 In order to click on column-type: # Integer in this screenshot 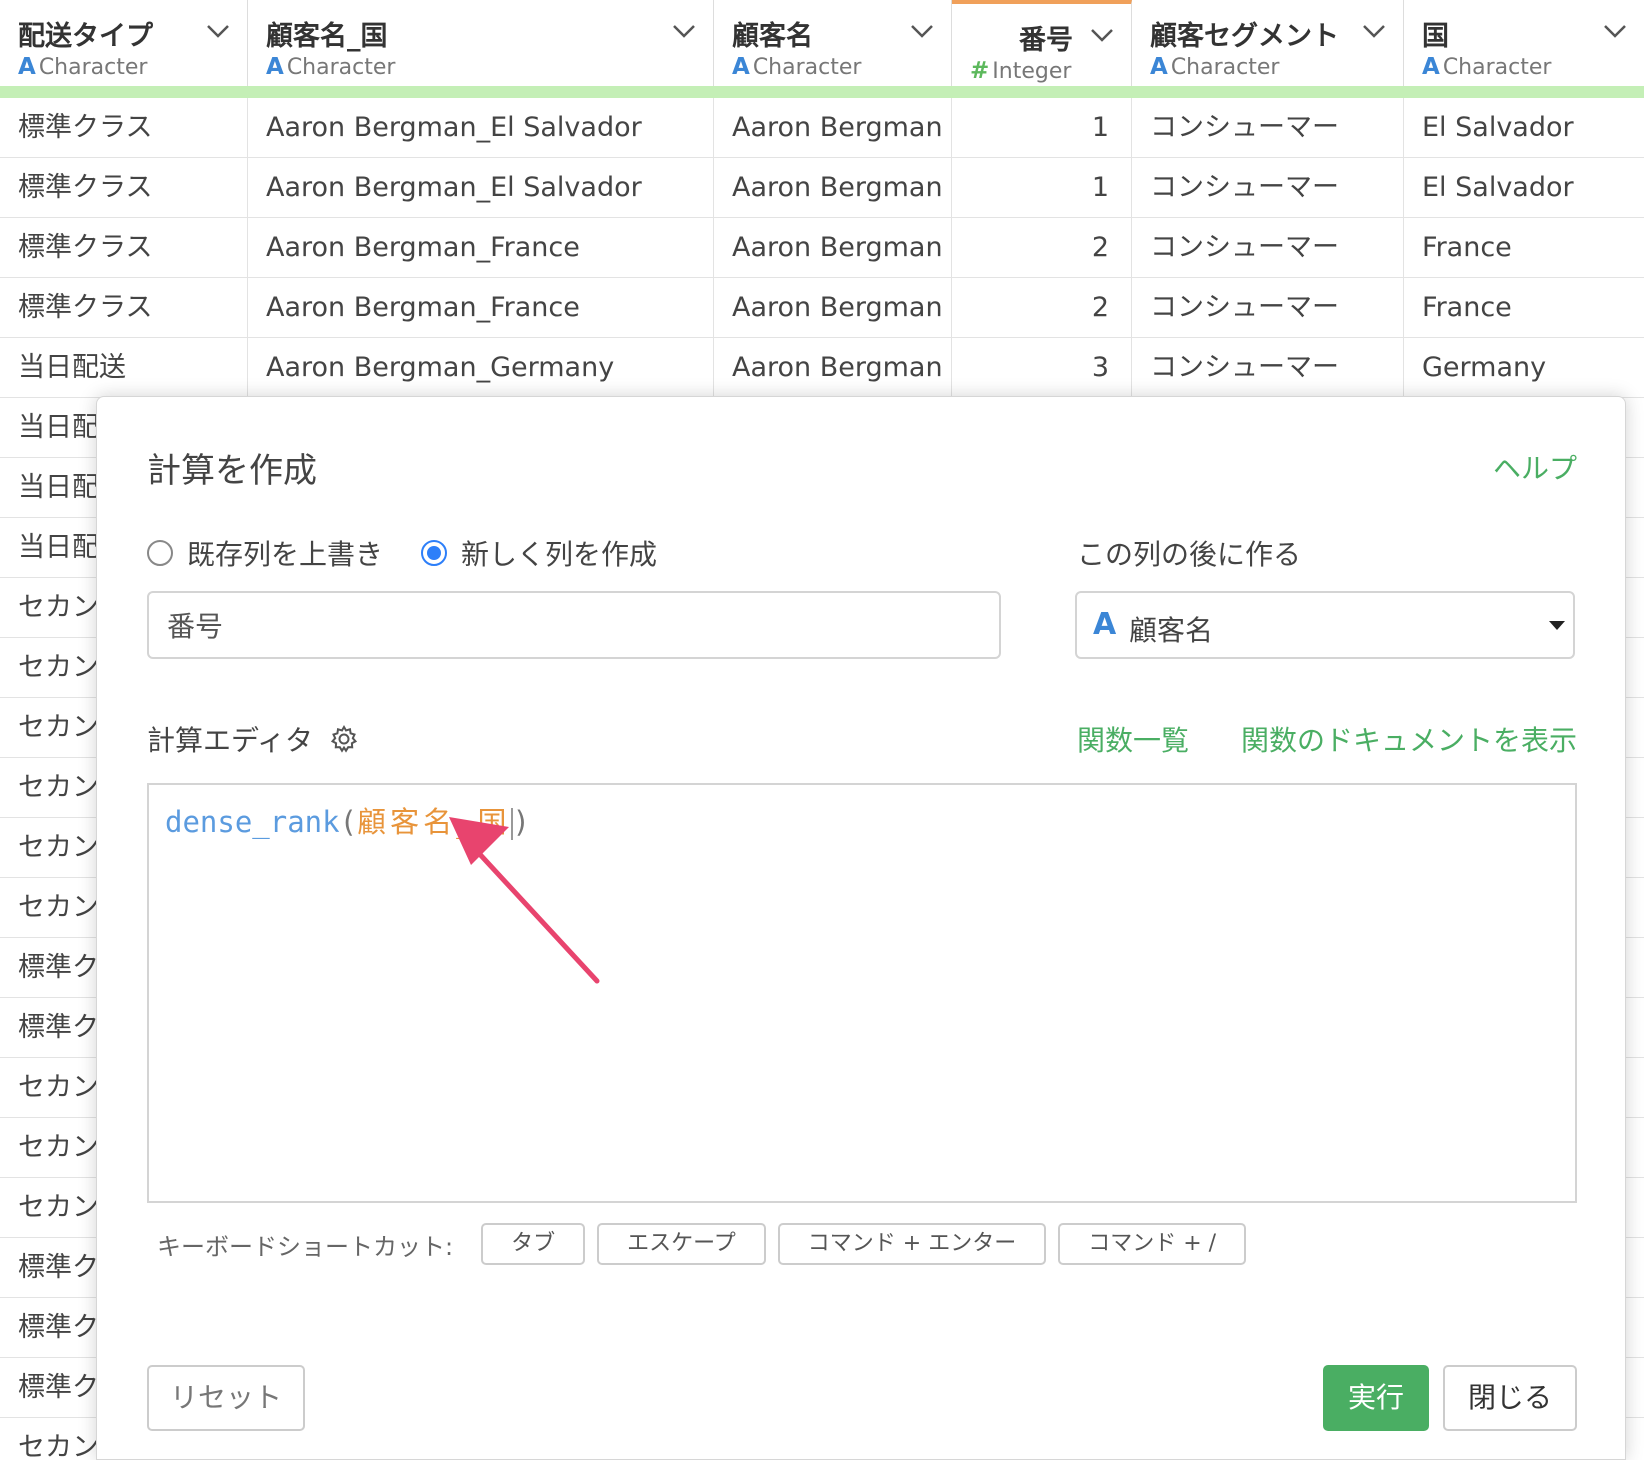, I will do `click(1021, 71)`.